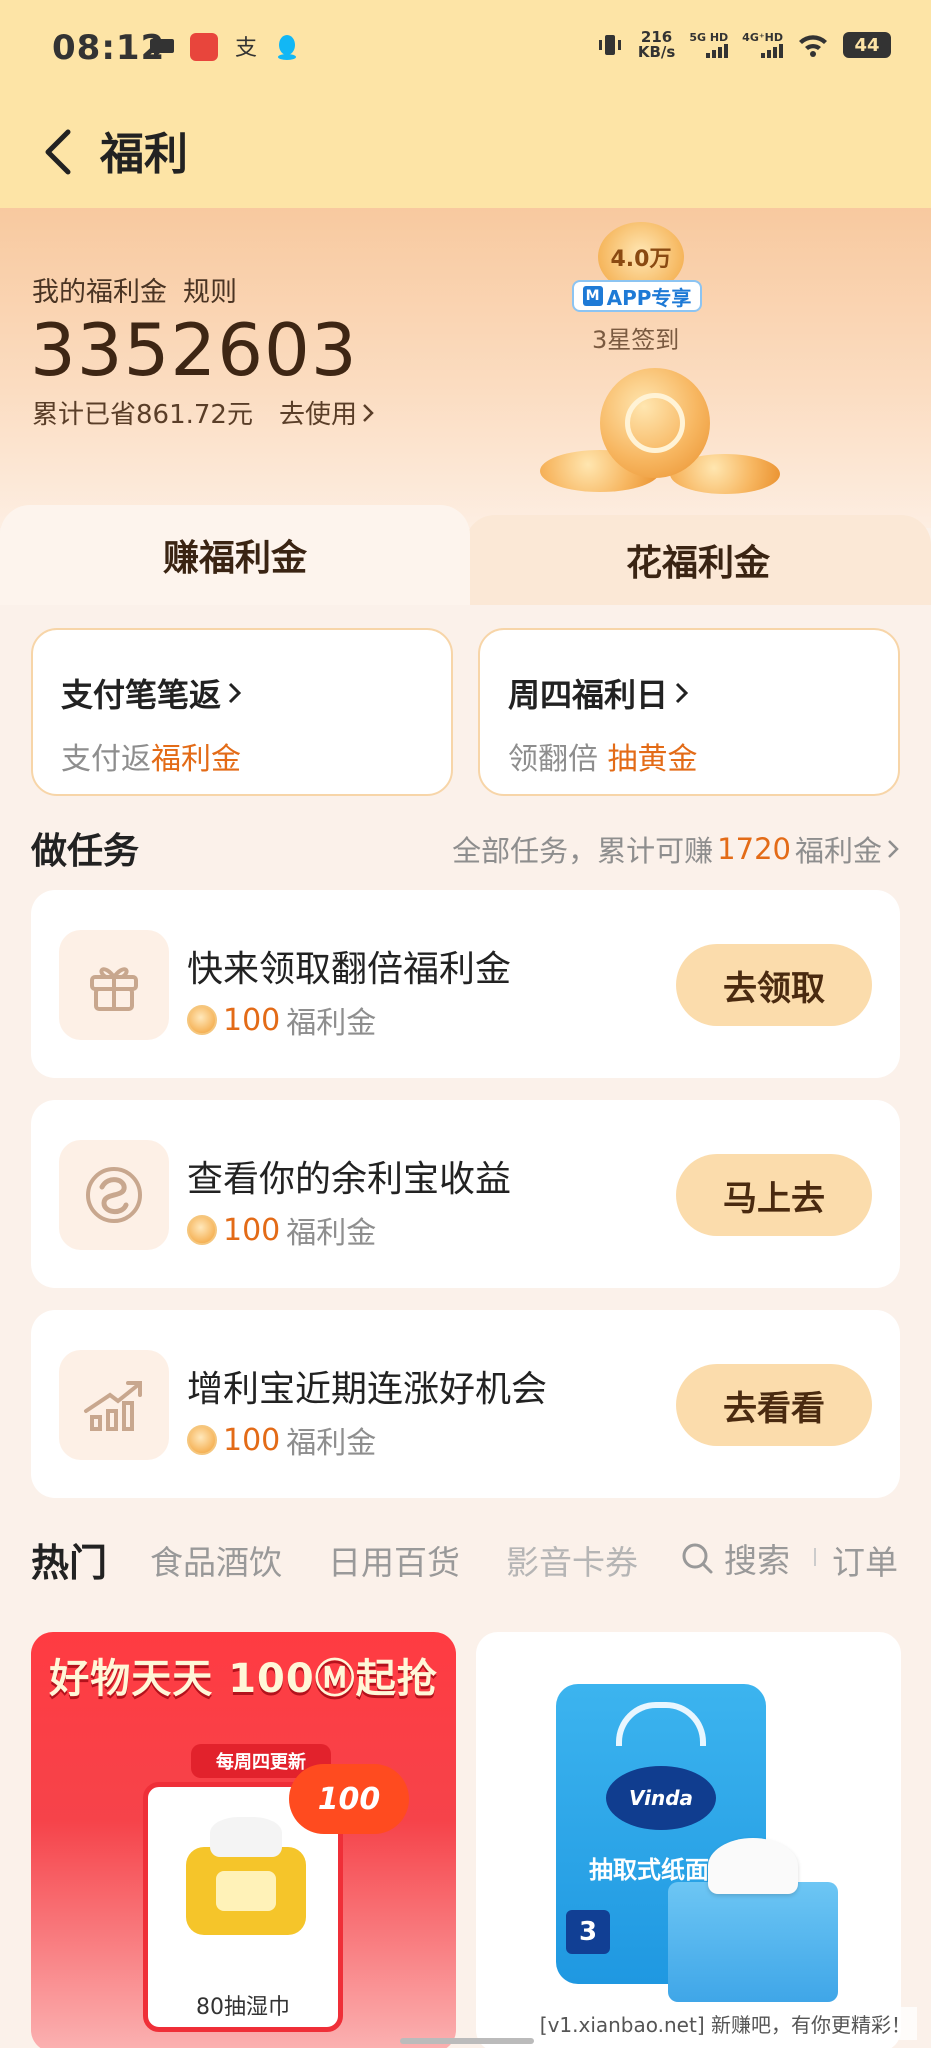  What do you see at coordinates (465, 1560) in the screenshot?
I see `category-bar: 热门 食品酒饮 日用百货 影音卡券 搜索 订单` at bounding box center [465, 1560].